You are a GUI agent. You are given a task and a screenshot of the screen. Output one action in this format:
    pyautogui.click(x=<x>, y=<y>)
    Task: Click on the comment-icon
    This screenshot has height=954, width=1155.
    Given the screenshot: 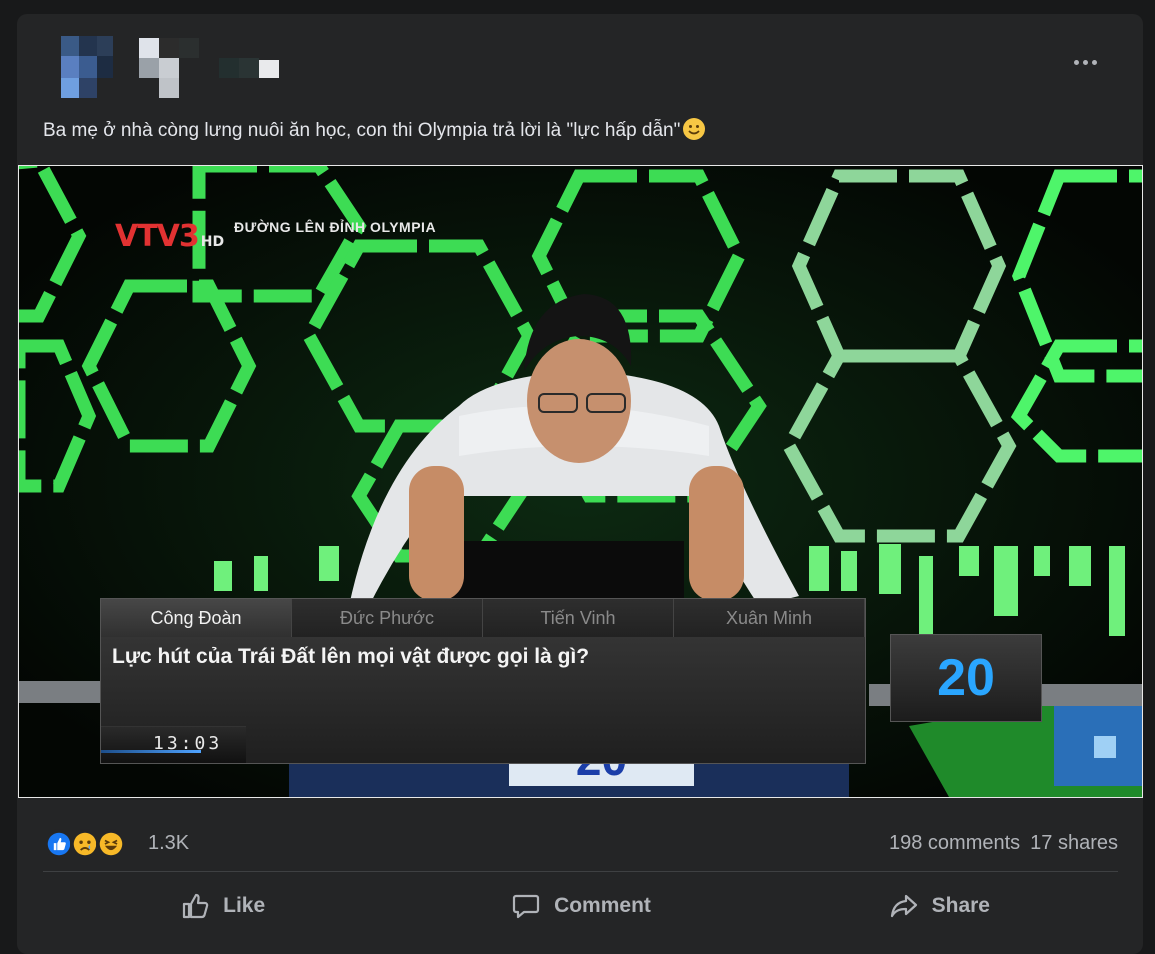 What is the action you would take?
    pyautogui.click(x=526, y=906)
    